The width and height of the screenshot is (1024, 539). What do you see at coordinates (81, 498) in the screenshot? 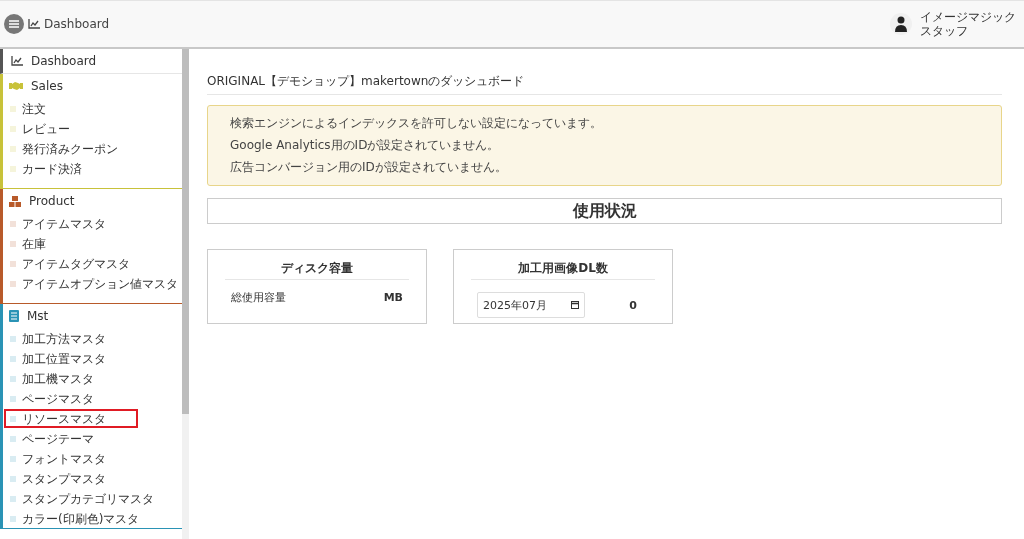
I see `sidebar-item: スタンプカテゴリマスタ` at bounding box center [81, 498].